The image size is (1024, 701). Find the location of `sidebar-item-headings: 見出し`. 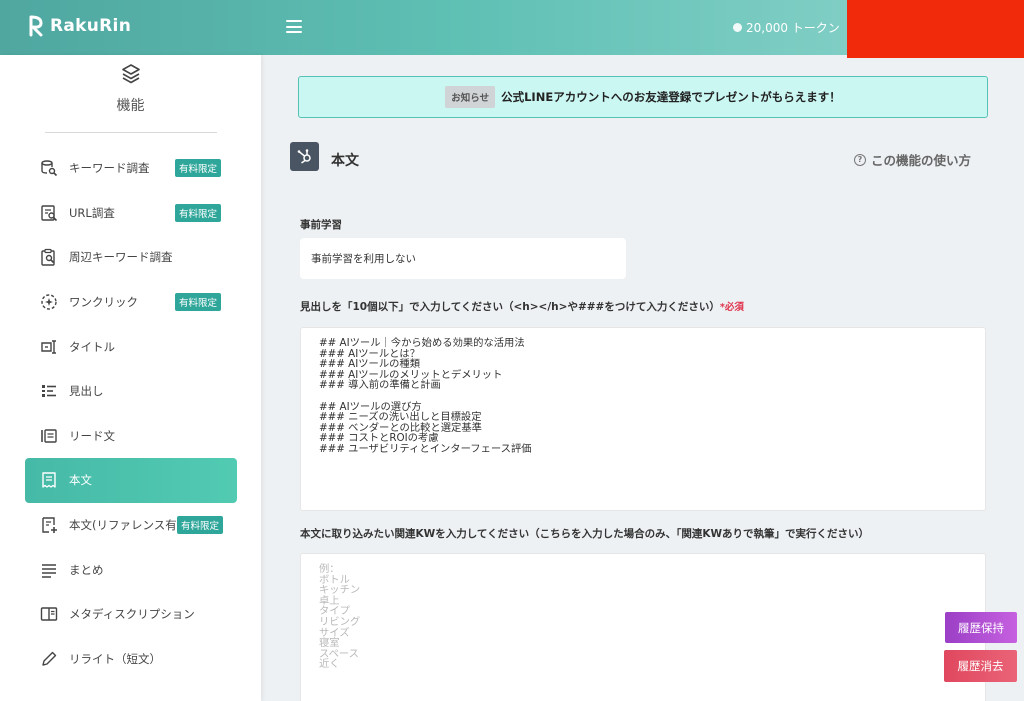

sidebar-item-headings: 見出し is located at coordinates (131, 391).